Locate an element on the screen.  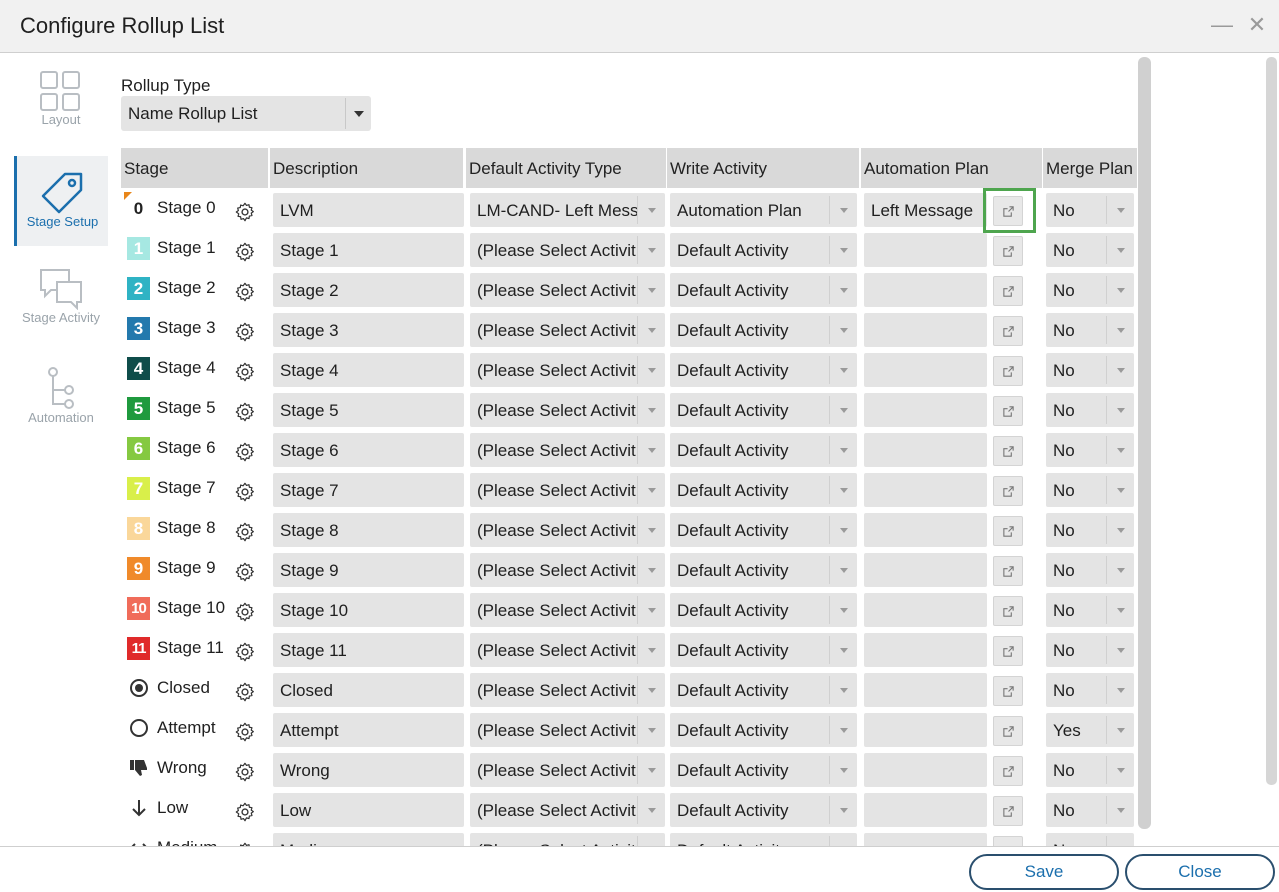
save-button: Save is located at coordinates (1044, 872).